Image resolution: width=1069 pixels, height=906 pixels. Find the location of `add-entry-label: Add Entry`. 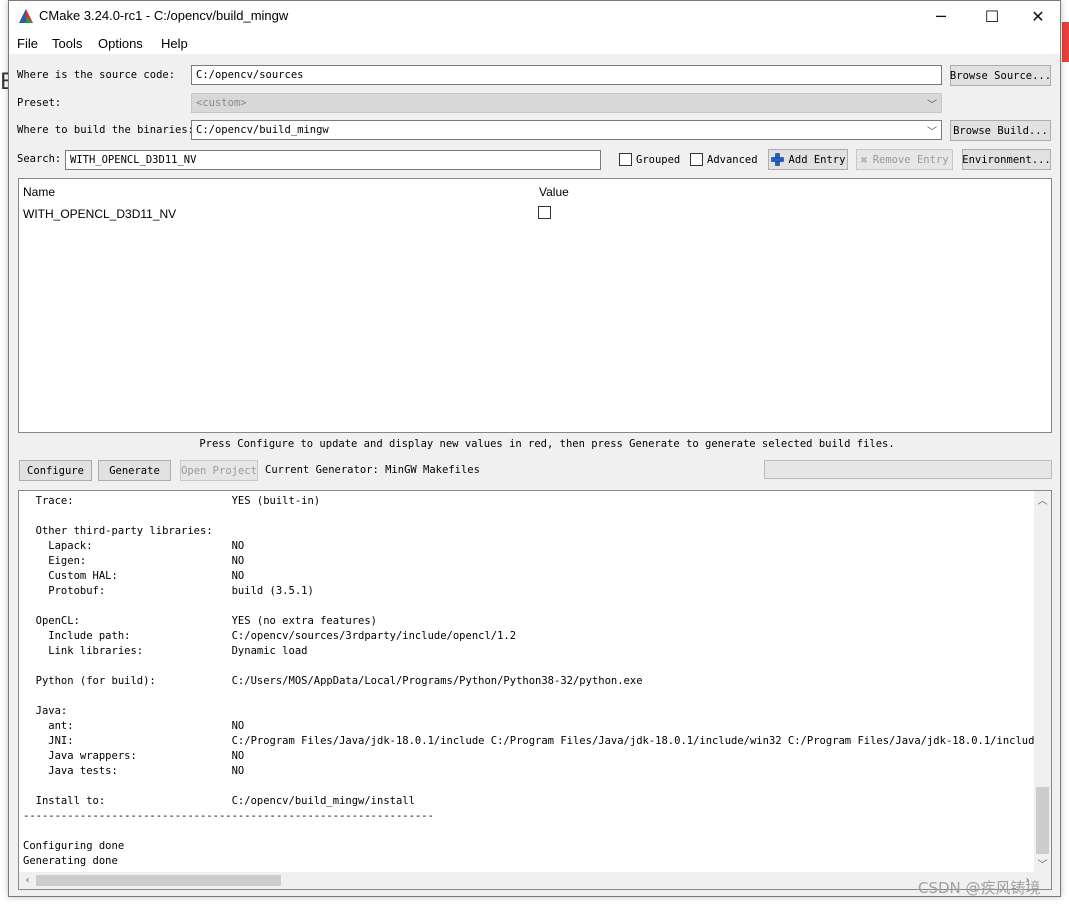

add-entry-label: Add Entry is located at coordinates (817, 159).